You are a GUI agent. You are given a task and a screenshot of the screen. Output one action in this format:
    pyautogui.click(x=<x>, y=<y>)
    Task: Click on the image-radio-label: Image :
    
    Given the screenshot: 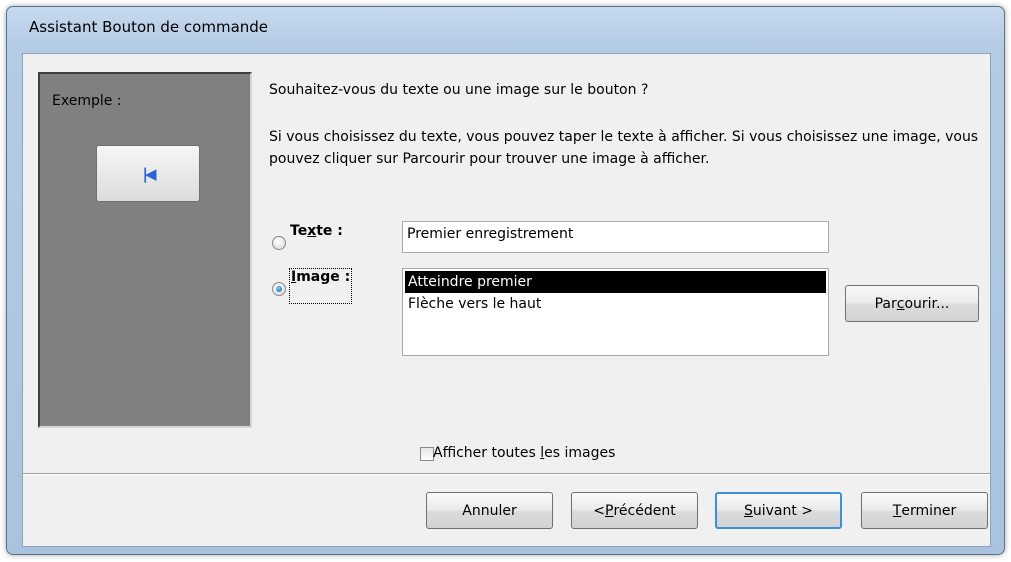 What is the action you would take?
    pyautogui.click(x=321, y=286)
    